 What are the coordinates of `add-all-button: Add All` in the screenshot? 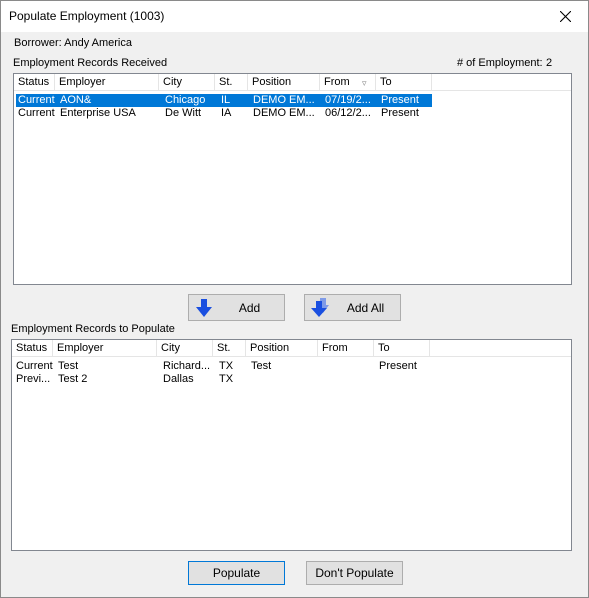 It's located at (352, 307).